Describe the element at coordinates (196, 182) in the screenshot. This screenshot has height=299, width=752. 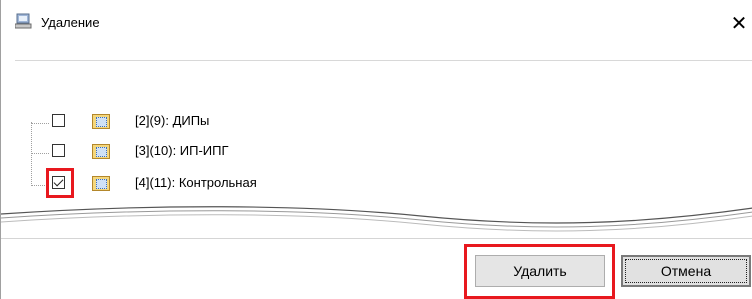
I see `tree-item-label: [4](11): Контрольная` at that location.